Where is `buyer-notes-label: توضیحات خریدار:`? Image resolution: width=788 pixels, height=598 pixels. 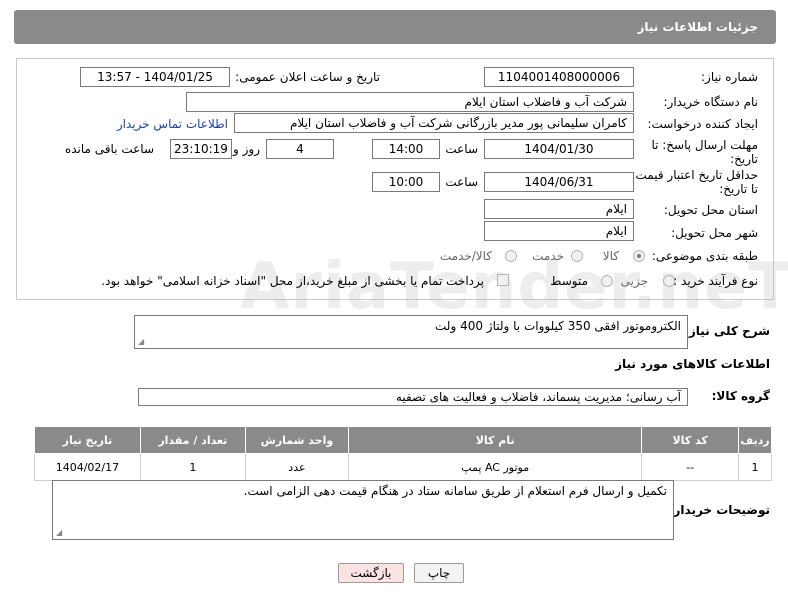
buyer-notes-label: توضیحات خریدار: is located at coordinates (719, 510).